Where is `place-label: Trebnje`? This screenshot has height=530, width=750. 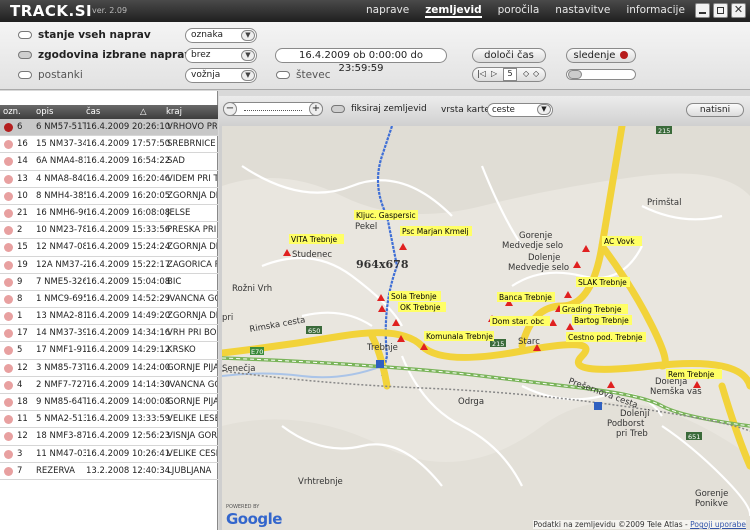
place-label: Trebnje is located at coordinates (382, 348).